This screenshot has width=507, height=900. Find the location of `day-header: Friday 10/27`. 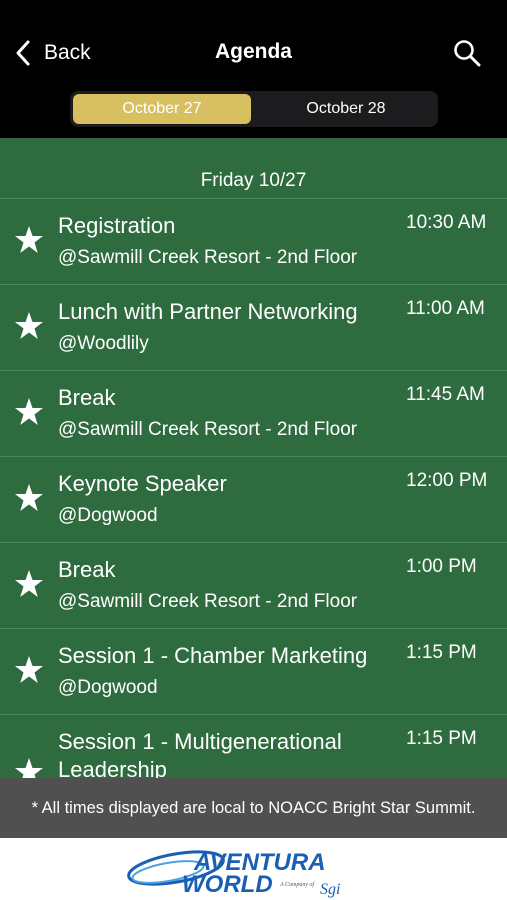

day-header: Friday 10/27 is located at coordinates (253, 180).